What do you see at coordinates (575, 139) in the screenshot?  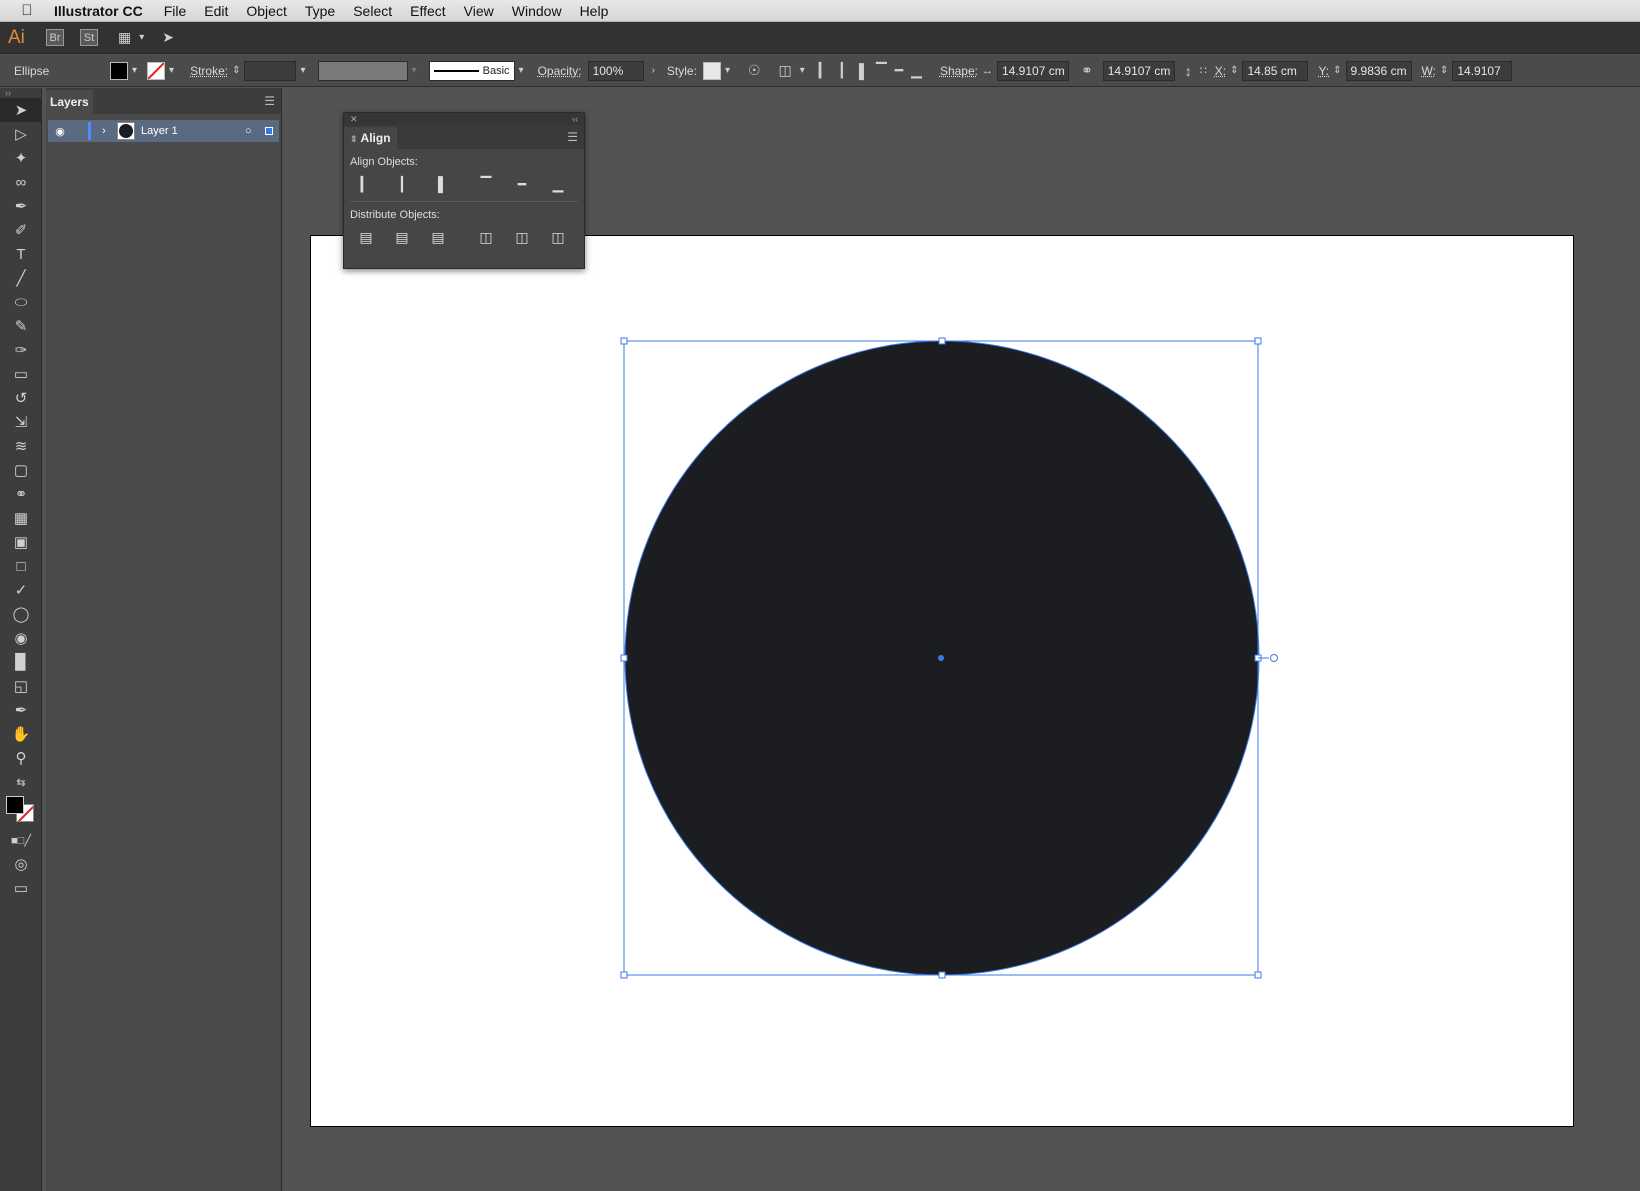 I see `align-panel-menu-icon: ☰` at bounding box center [575, 139].